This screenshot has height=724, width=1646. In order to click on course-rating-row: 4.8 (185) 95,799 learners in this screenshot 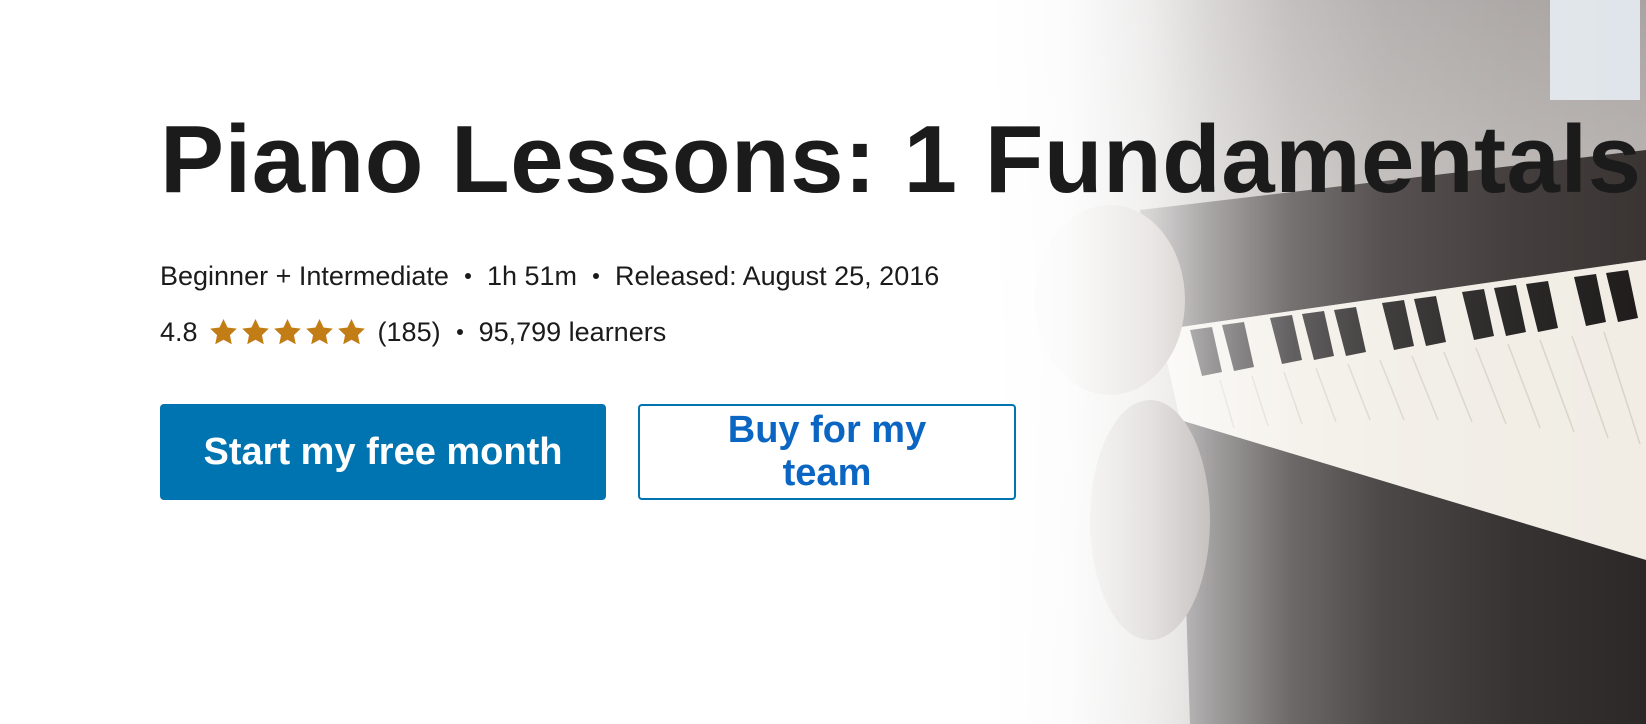, I will do `click(413, 332)`.